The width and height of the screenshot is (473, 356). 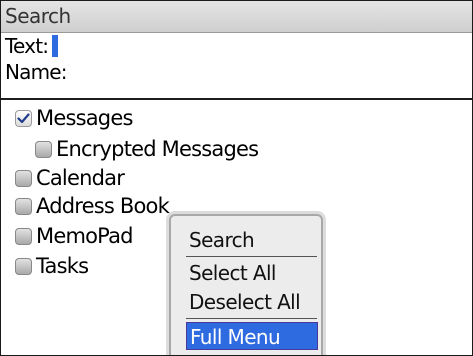 I want to click on text-field: Text:, so click(x=32, y=46).